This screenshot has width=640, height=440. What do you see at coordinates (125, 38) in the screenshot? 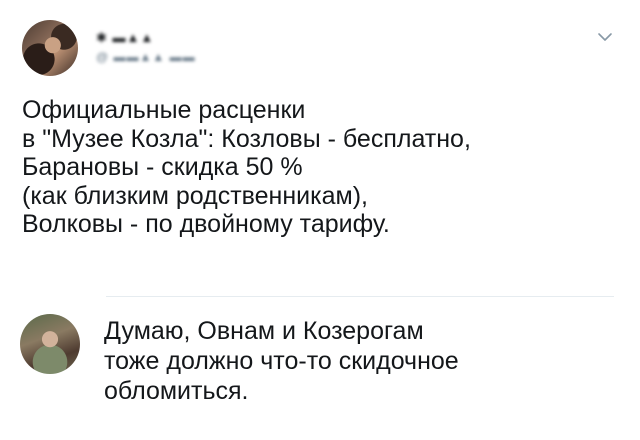
I see `author-name: ✱ ▬▲▲` at bounding box center [125, 38].